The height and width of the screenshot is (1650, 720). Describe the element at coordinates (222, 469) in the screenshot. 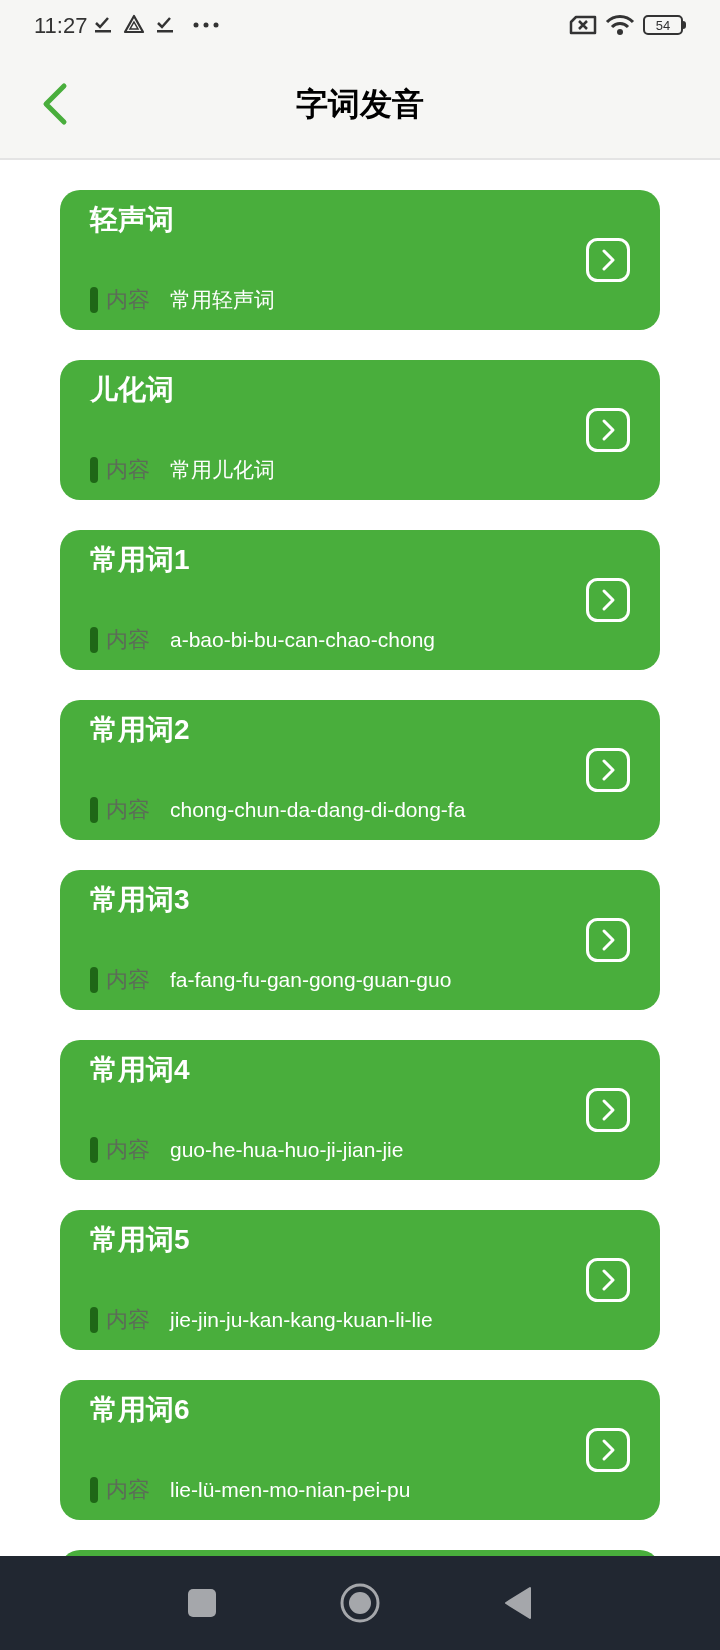

I see `content-text: 常用儿化词` at that location.